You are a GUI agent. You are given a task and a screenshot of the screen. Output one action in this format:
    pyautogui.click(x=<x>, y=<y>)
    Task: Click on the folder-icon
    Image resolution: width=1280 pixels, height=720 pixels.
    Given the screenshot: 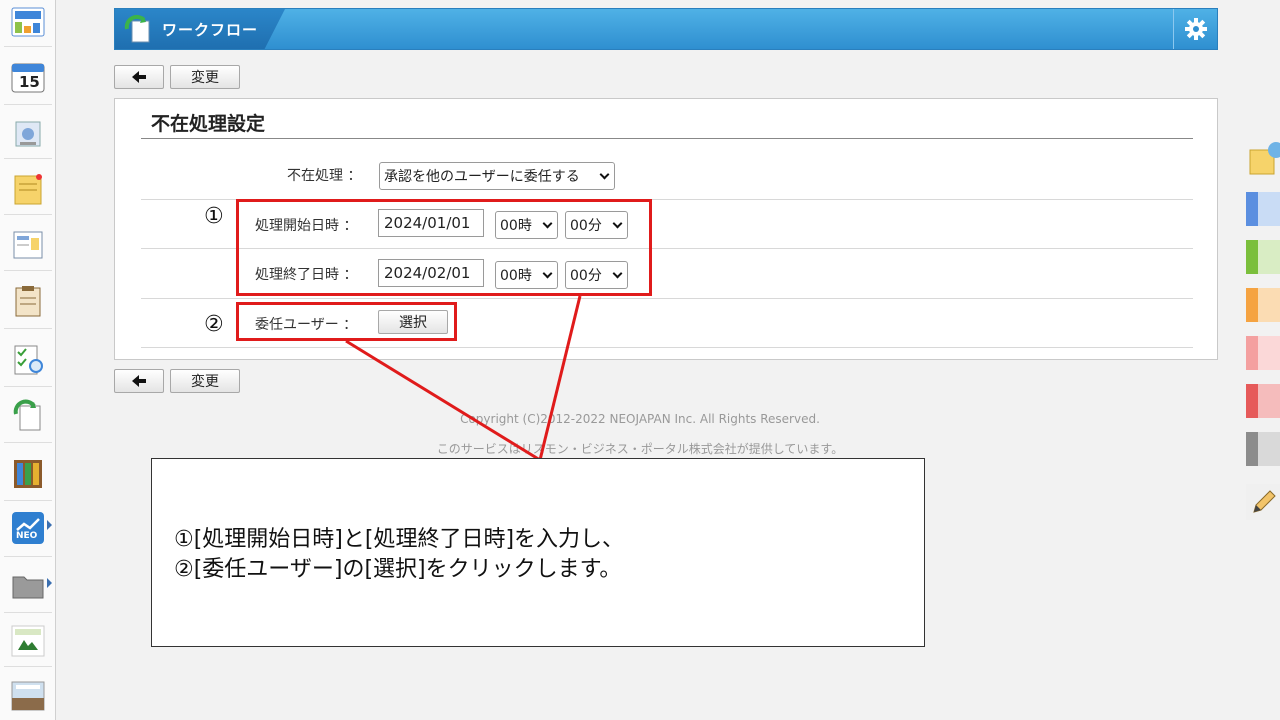 What is the action you would take?
    pyautogui.click(x=28, y=585)
    